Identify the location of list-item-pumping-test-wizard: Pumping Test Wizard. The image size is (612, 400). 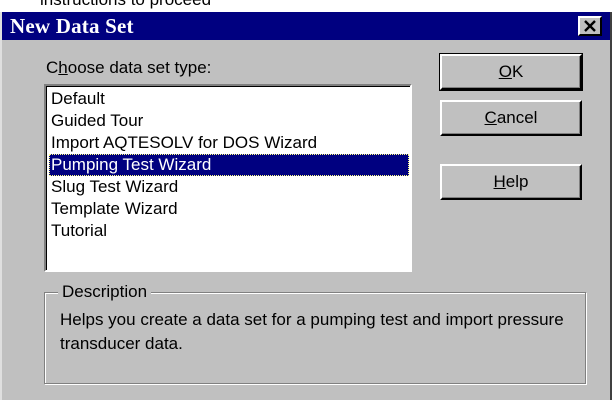
(229, 165).